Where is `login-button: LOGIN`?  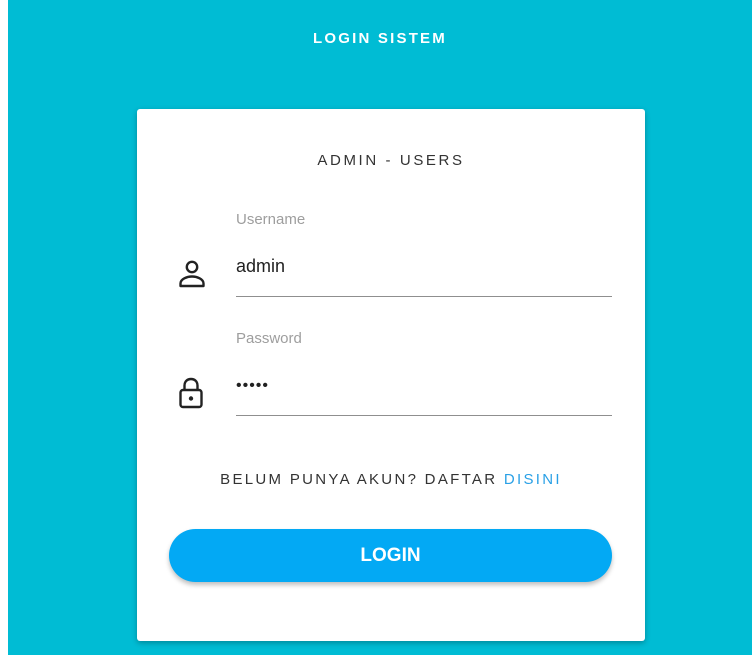
login-button: LOGIN is located at coordinates (390, 555).